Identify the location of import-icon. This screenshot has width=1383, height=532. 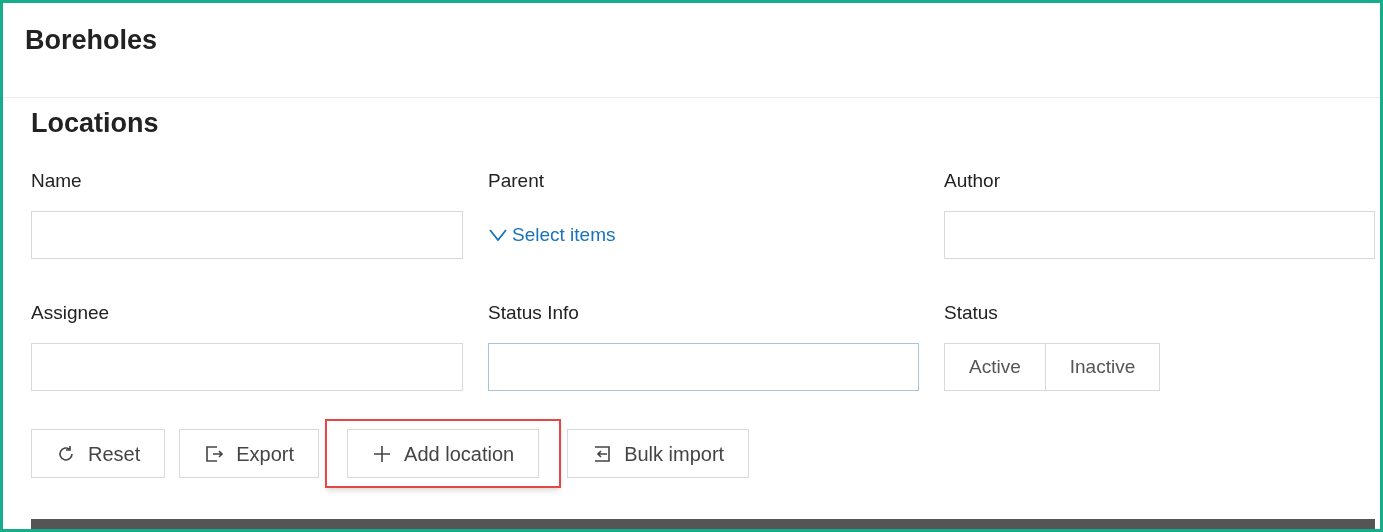
(602, 453).